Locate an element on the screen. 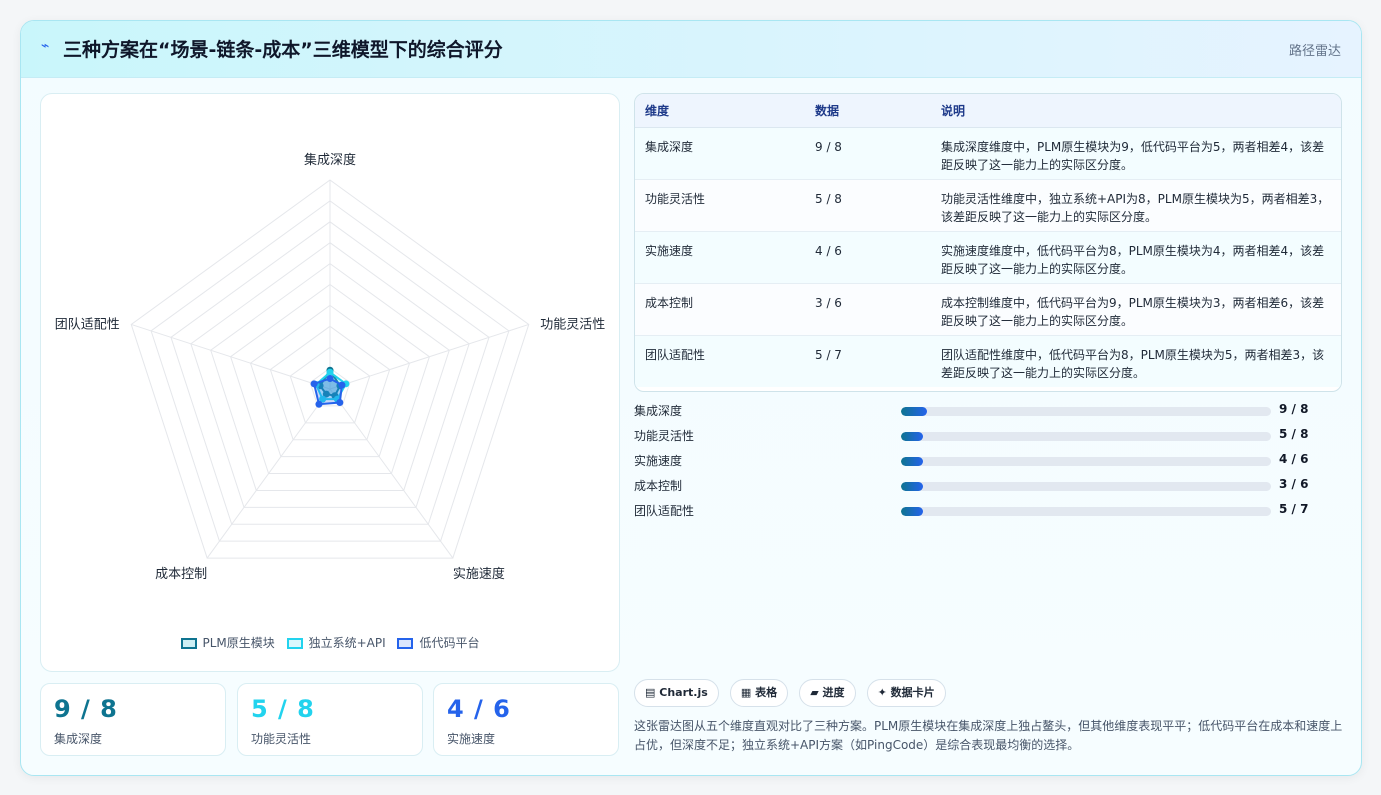  progress-value: 5 / 8 is located at coordinates (1294, 434).